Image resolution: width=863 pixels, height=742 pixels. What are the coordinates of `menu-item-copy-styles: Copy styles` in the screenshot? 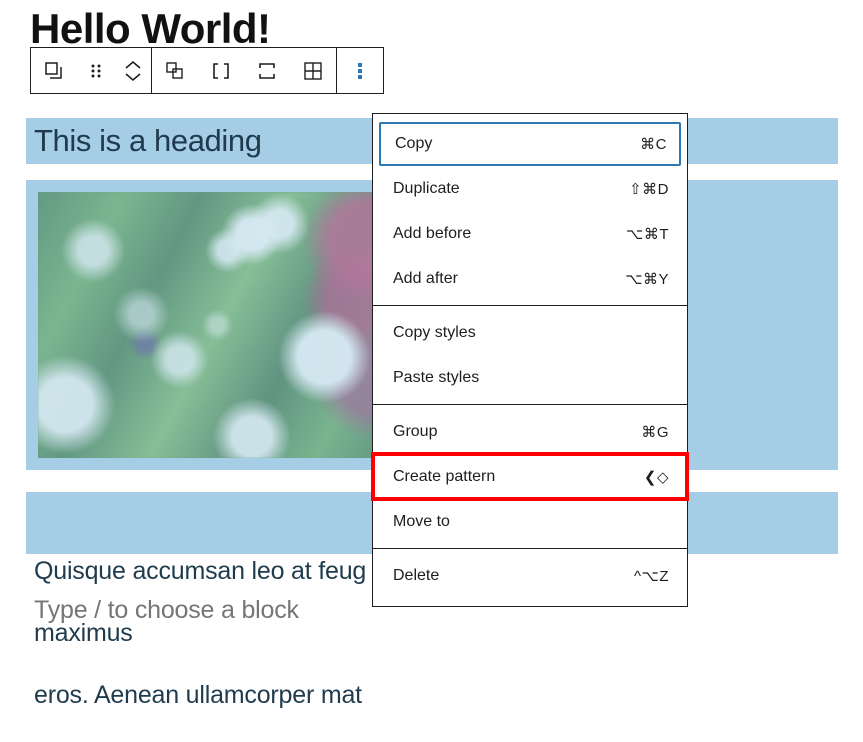 It's located at (530, 332).